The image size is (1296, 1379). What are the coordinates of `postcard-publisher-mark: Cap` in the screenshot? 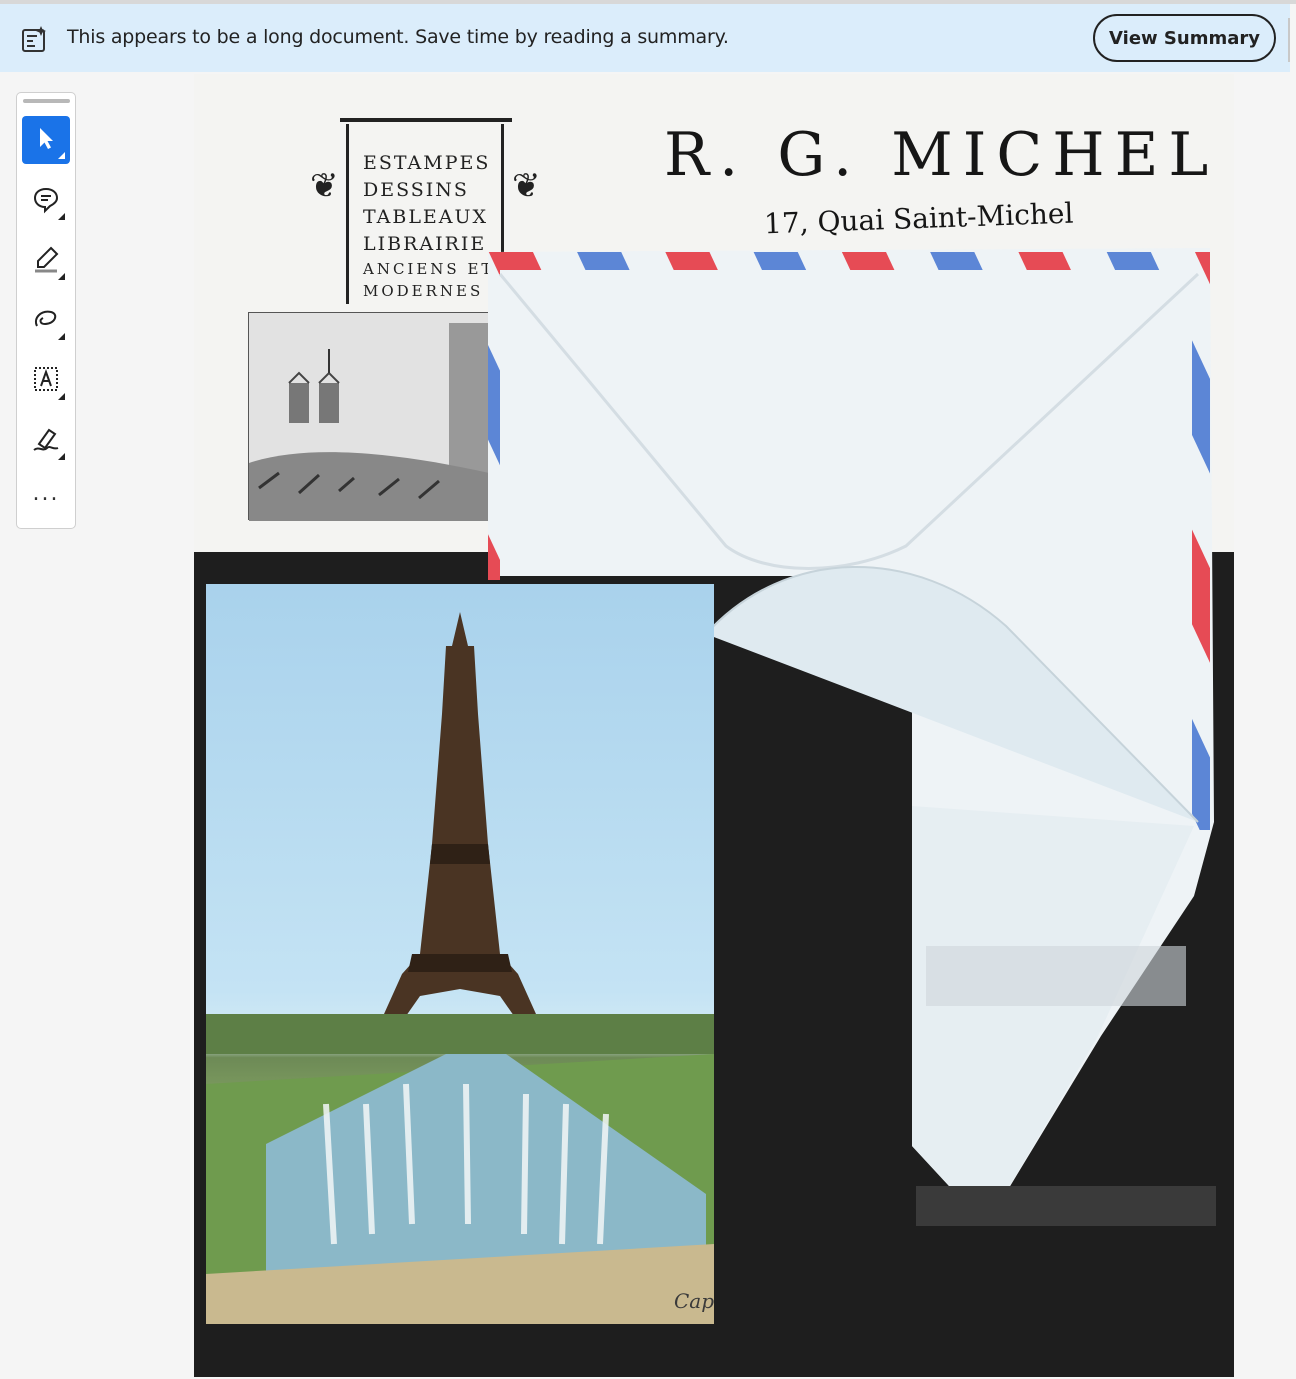 It's located at (694, 1301).